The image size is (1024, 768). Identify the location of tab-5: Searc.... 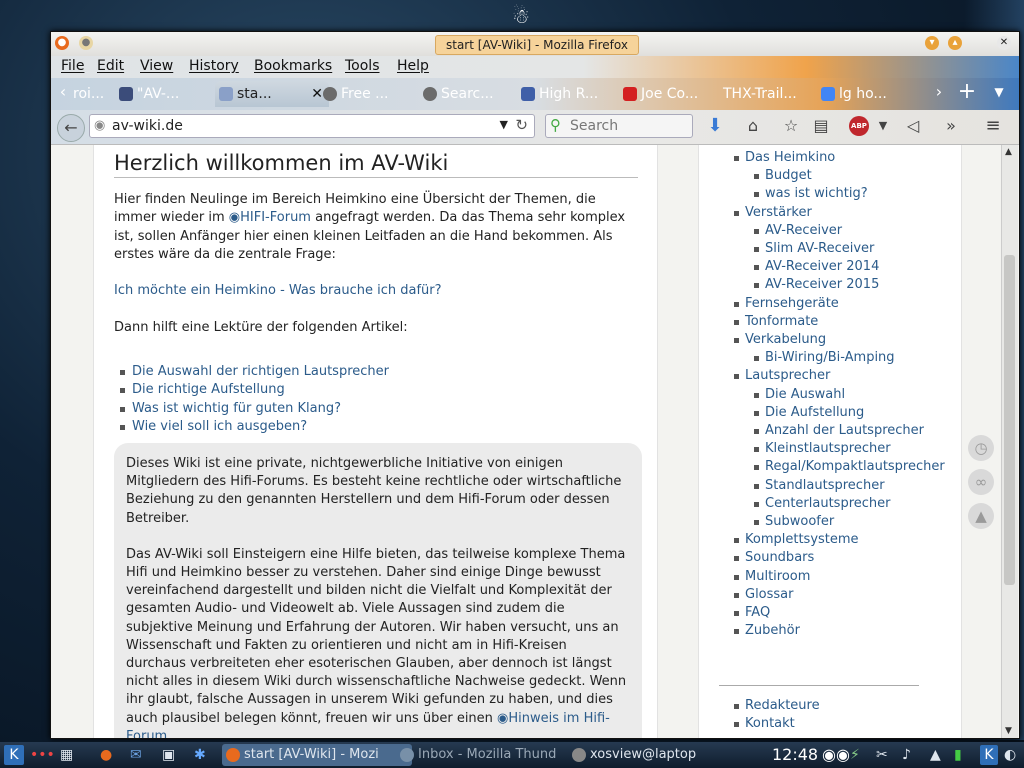
(472, 94).